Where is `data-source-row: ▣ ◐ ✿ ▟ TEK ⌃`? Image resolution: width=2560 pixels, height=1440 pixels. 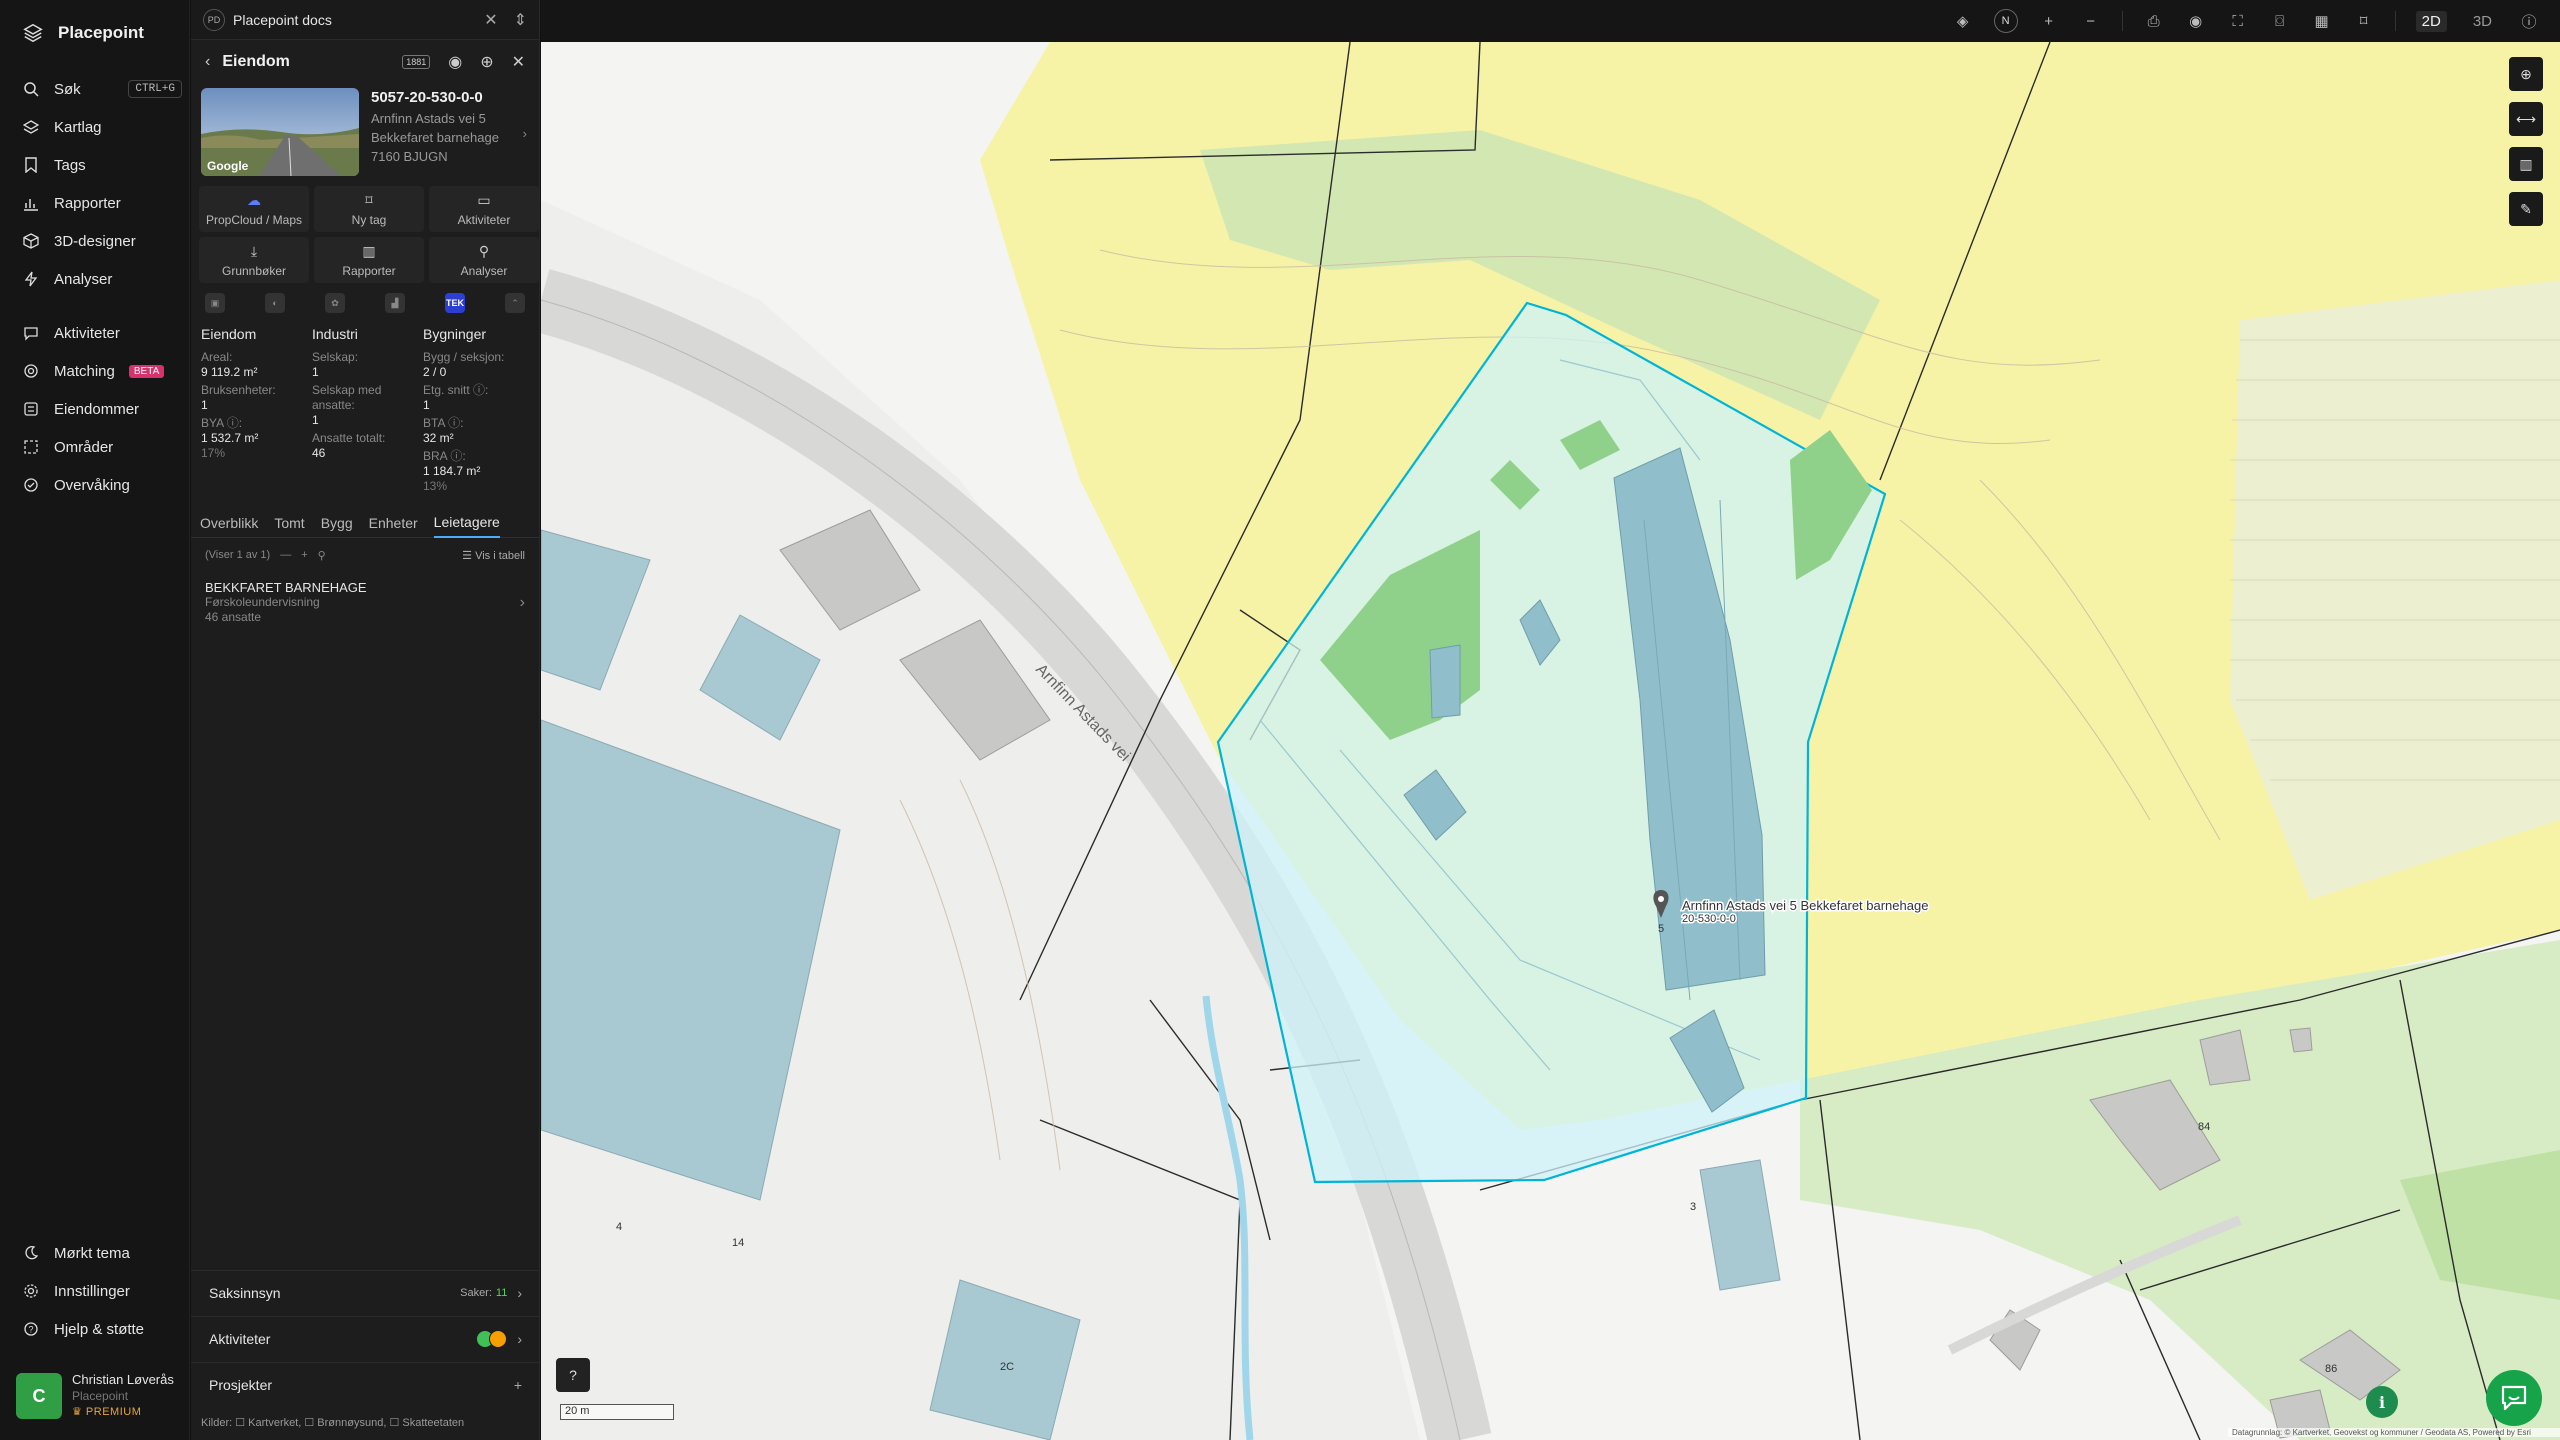
data-source-row: ▣ ◐ ✿ ▟ TEK ⌃ is located at coordinates (365, 303).